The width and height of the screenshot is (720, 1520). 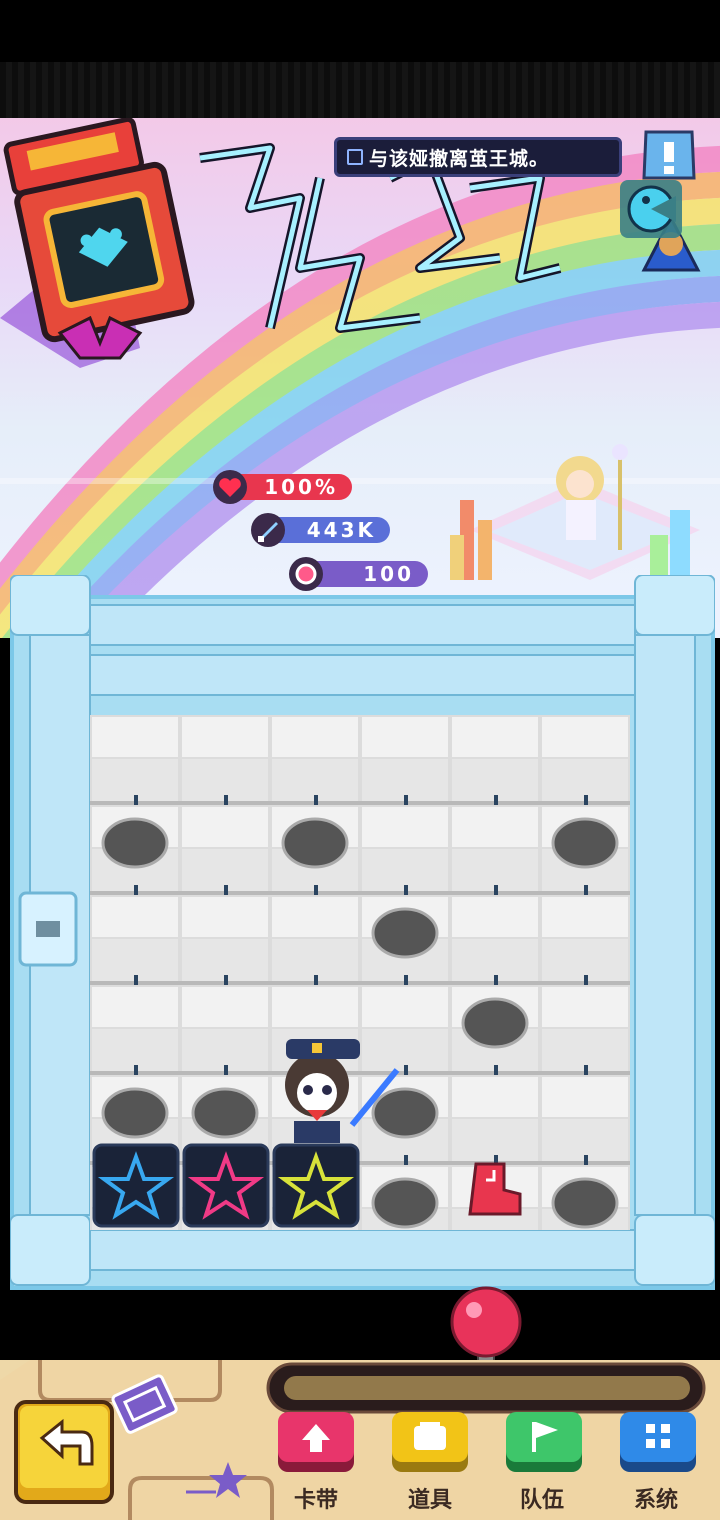 I want to click on items-label: 道具, so click(x=430, y=1498).